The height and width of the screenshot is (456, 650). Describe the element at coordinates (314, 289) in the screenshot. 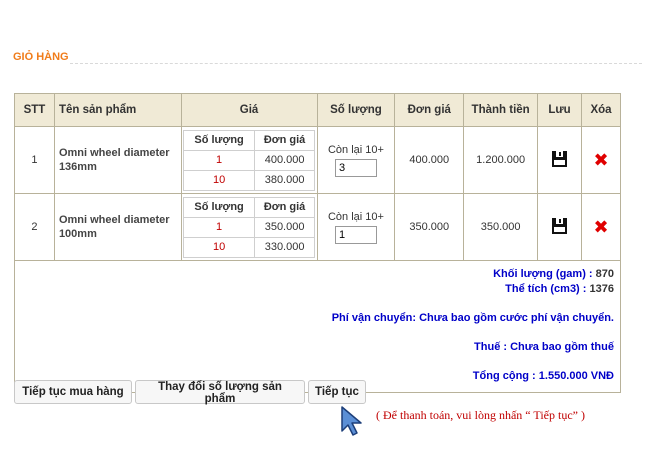

I see `volume-line: Thể tích (cm3) : 1376` at that location.